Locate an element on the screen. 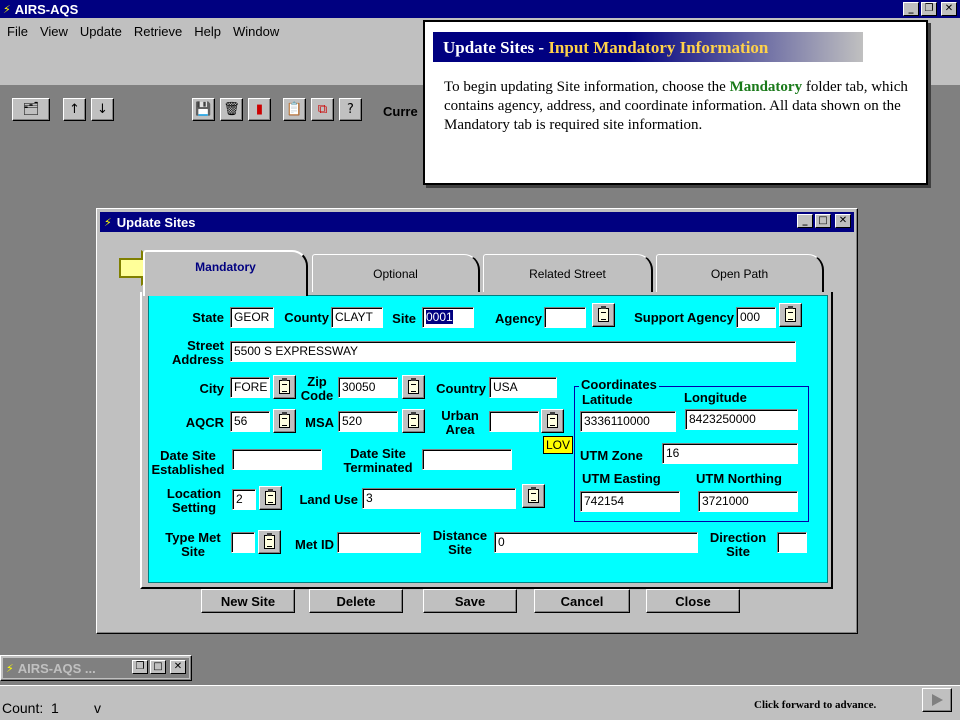 The image size is (960, 720). connect-icon: 🗂 is located at coordinates (31, 109).